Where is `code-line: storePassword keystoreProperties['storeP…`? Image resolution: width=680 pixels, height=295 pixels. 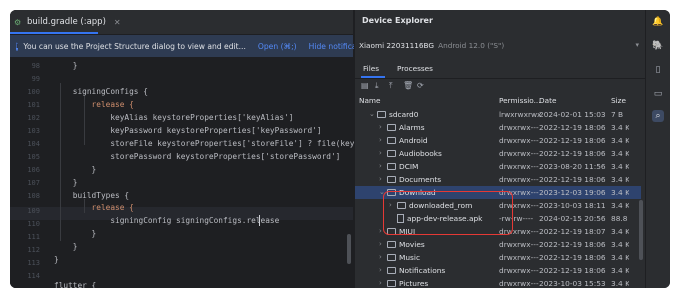 code-line: storePassword keystoreProperties['storeP… is located at coordinates (197, 156).